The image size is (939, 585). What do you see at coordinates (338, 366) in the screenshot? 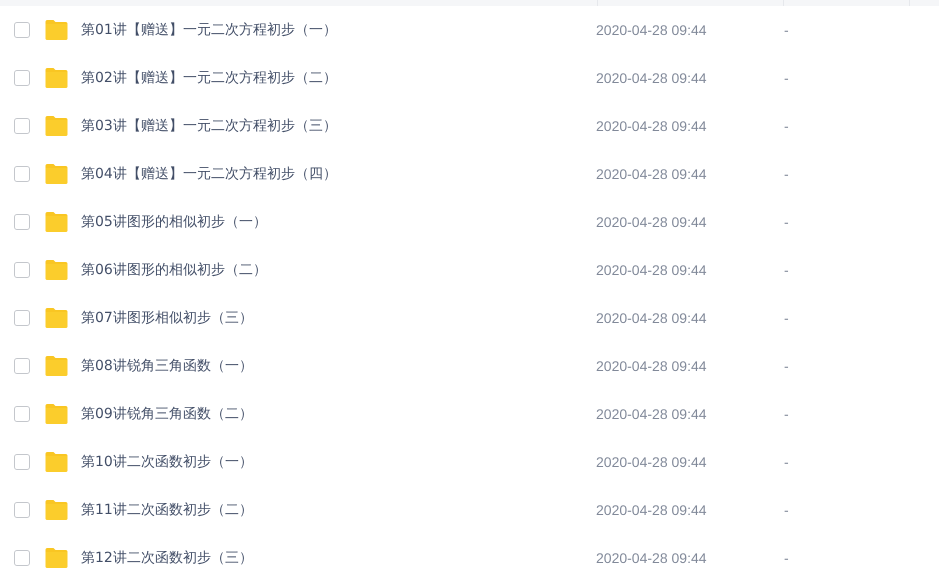
I see `file-name: 第08讲锐角三角函数（一）` at bounding box center [338, 366].